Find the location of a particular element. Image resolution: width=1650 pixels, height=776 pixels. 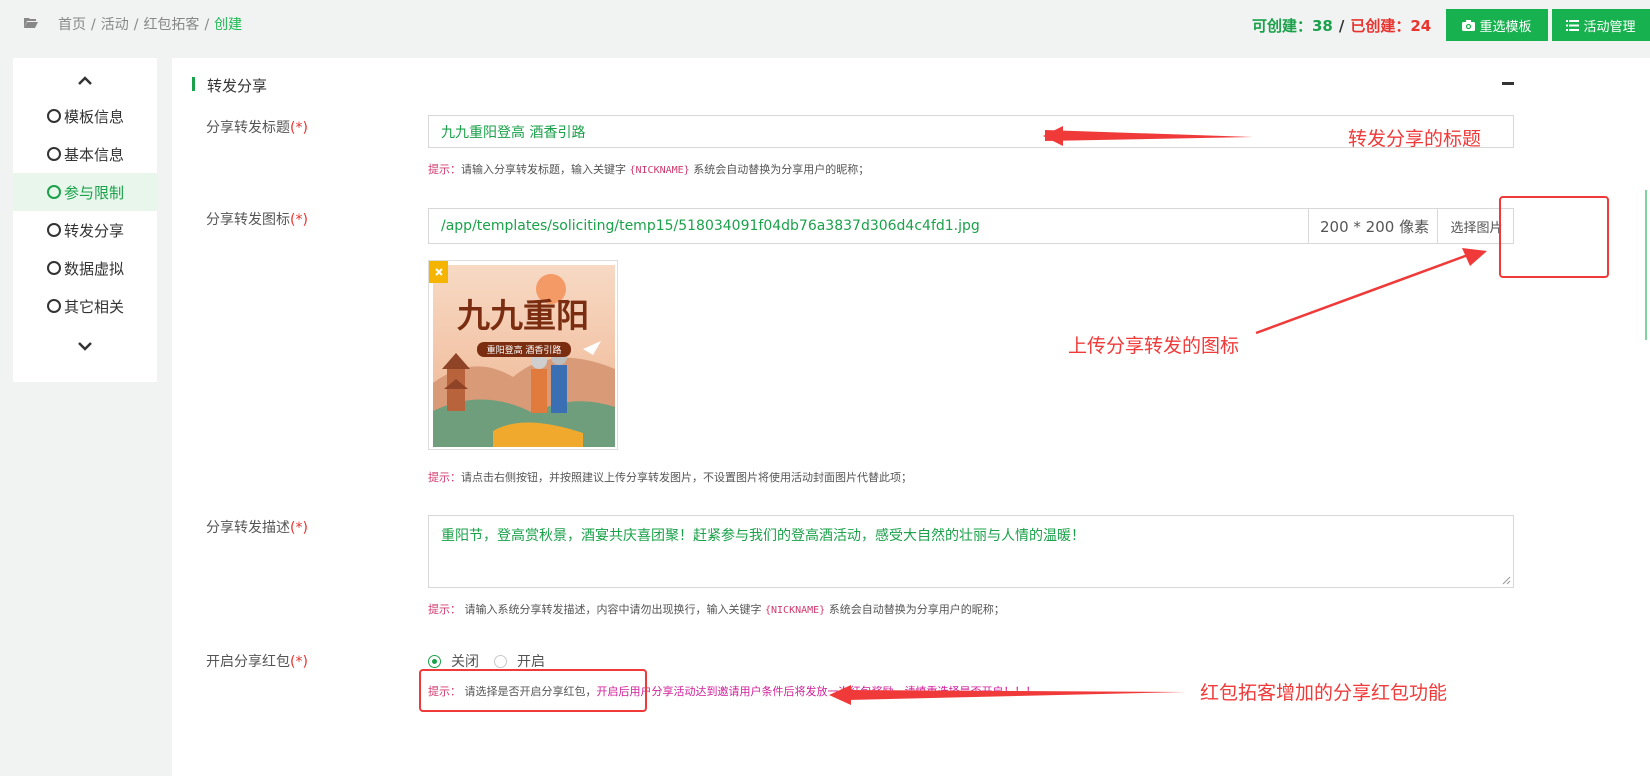

share-image: 九九重阳 重阳登高 酒香引路 is located at coordinates (524, 356).